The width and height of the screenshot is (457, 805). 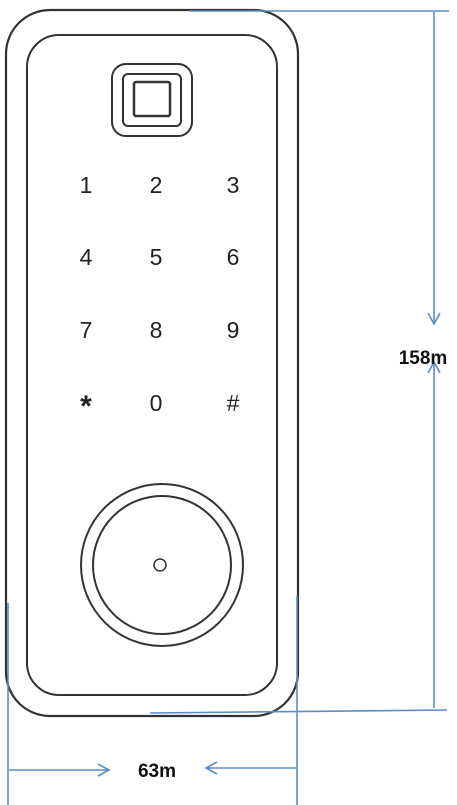 I want to click on key-4: 4, so click(x=86, y=257).